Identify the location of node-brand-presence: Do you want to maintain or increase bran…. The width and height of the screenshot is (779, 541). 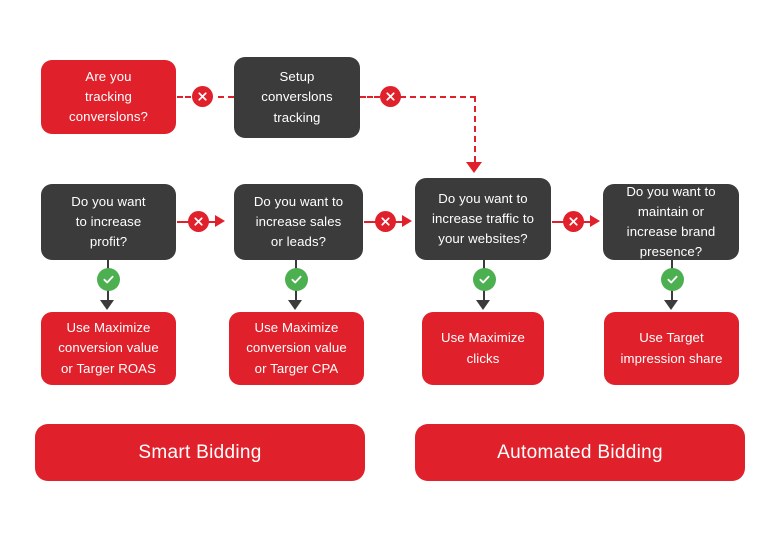
(671, 222).